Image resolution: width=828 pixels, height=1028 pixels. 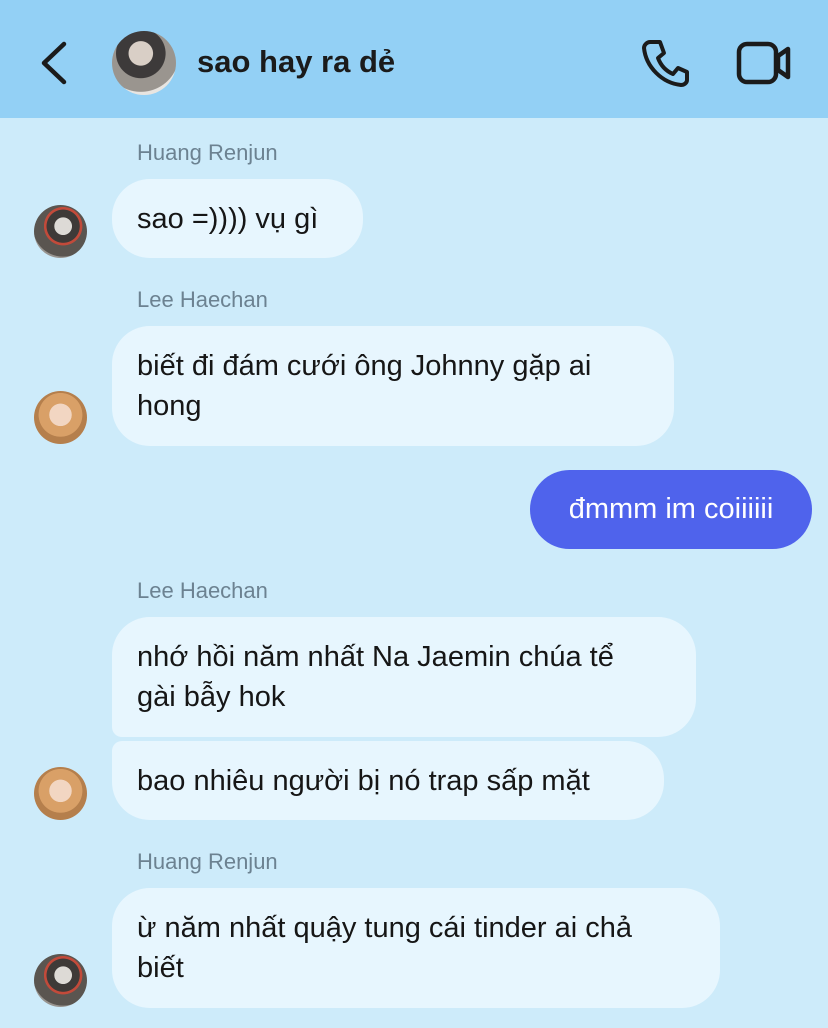 I want to click on message-bubble: bao nhiêu người bị nó trap sấp mặt, so click(x=388, y=780).